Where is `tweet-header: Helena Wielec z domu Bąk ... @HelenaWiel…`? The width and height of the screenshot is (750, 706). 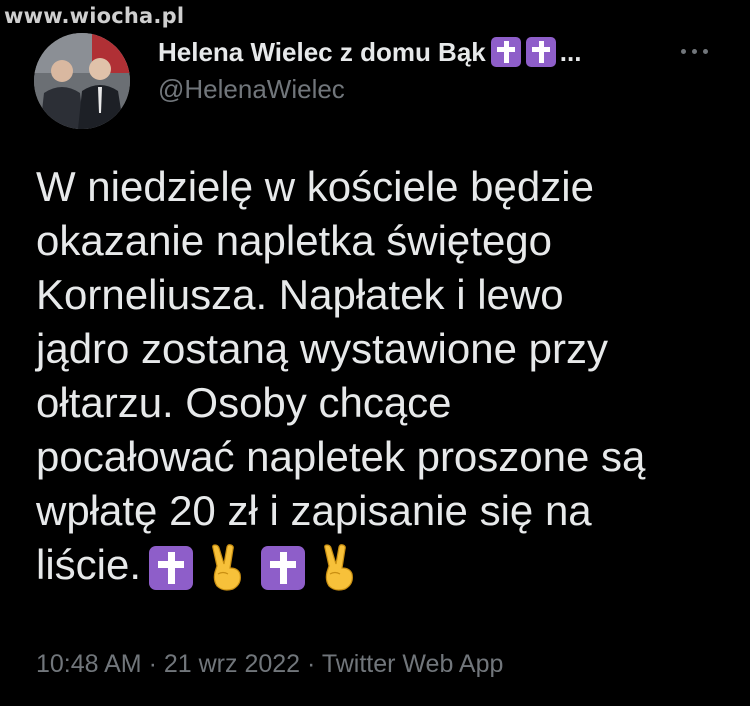 tweet-header: Helena Wielec z domu Bąk ... @HelenaWiel… is located at coordinates (414, 69).